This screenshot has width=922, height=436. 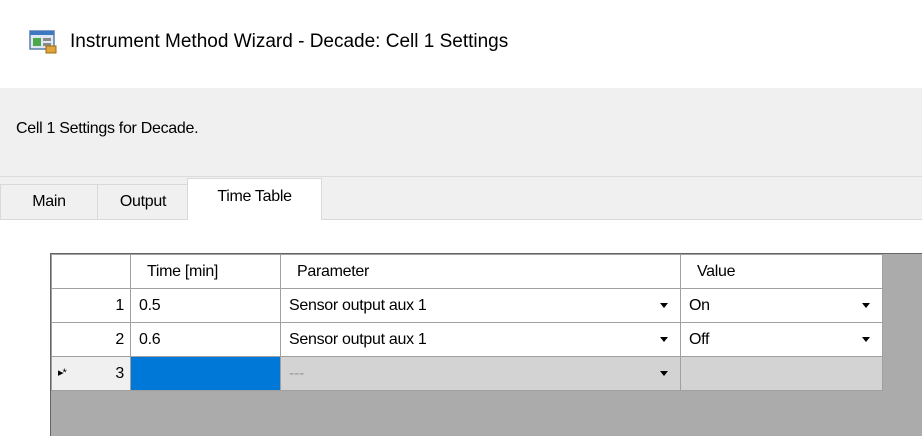 I want to click on row-header: 1, so click(x=91, y=305).